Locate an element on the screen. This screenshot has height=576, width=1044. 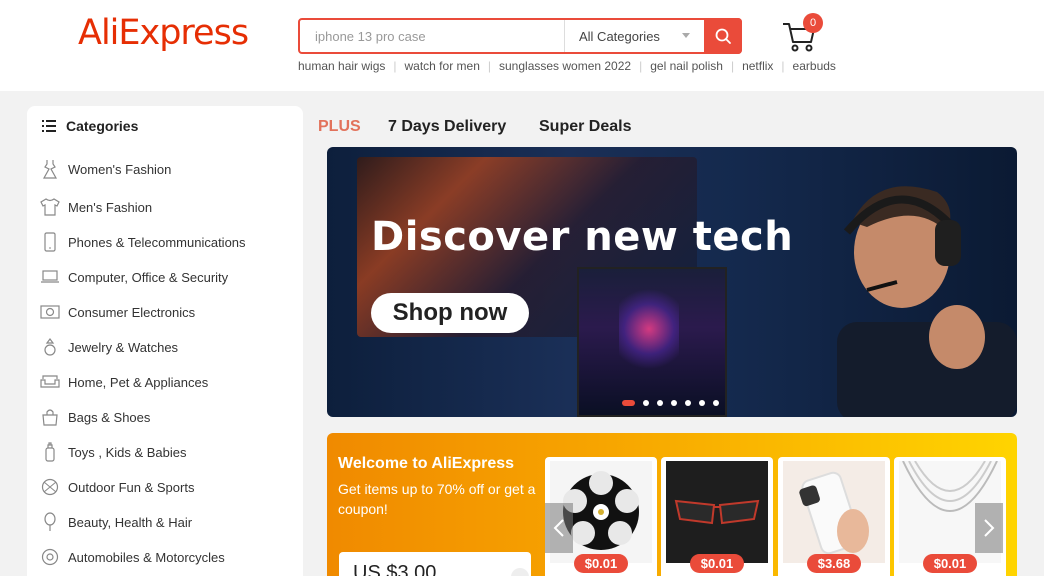
sidebar-item-womens-fashion: Women's Fashion is located at coordinates (105, 169).